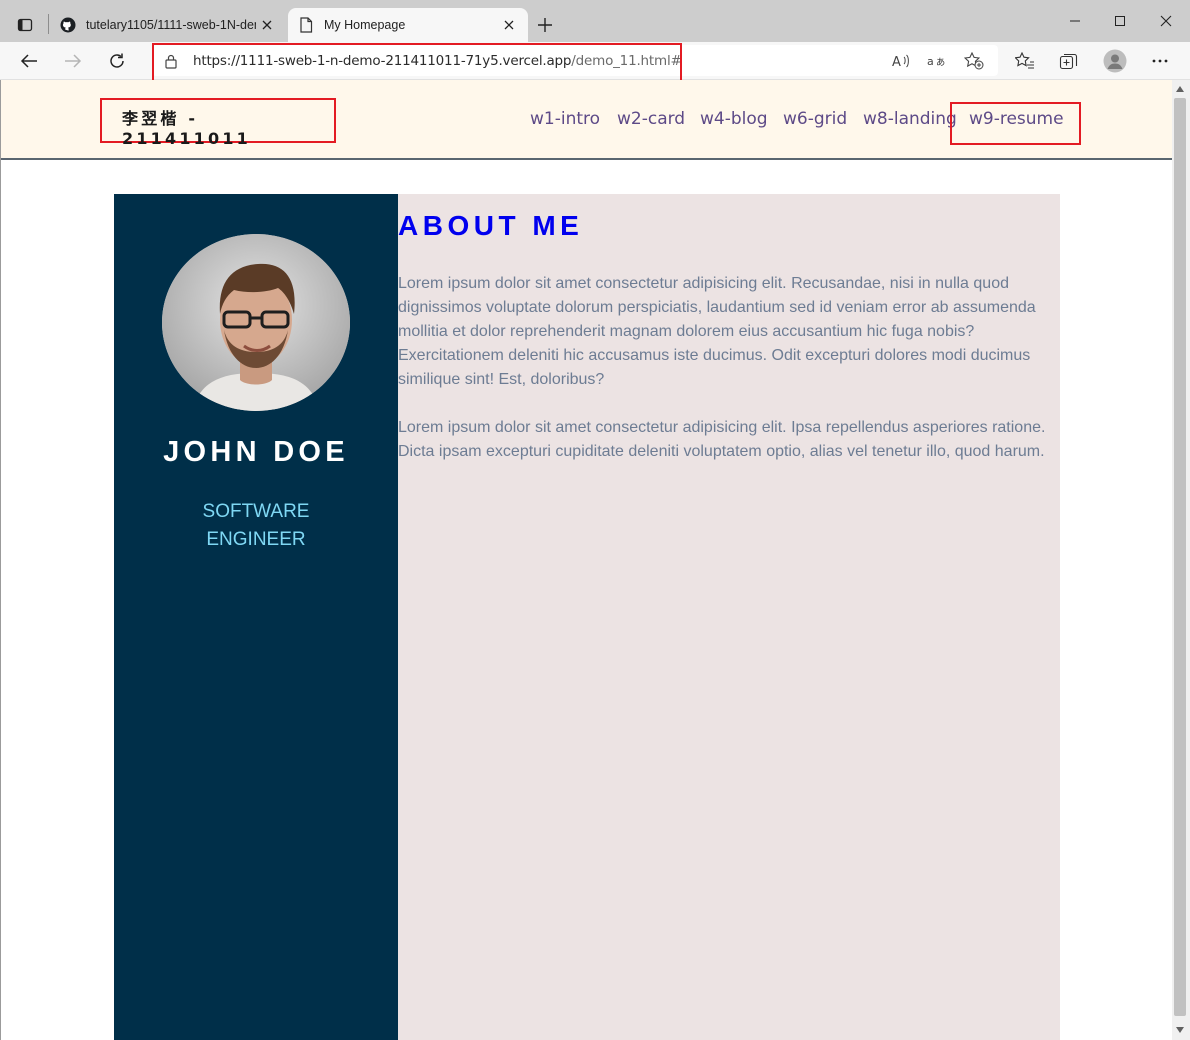 This screenshot has height=1040, width=1190. What do you see at coordinates (1025, 61) in the screenshot?
I see `favorites-icon` at bounding box center [1025, 61].